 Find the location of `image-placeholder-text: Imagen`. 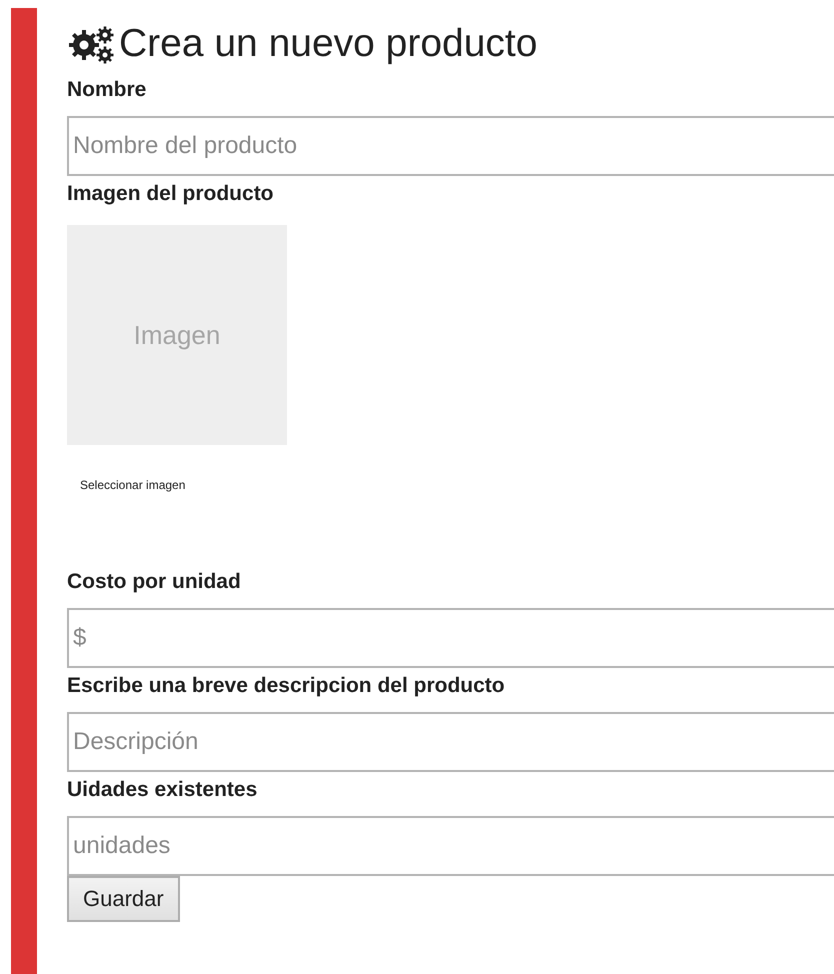

image-placeholder-text: Imagen is located at coordinates (177, 335).